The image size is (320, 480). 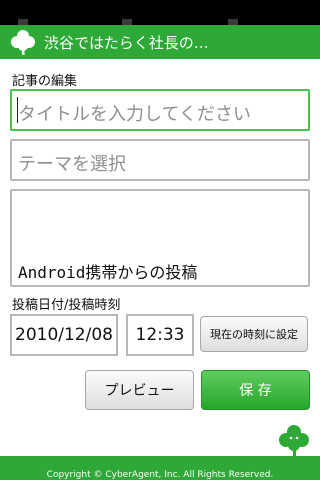 What do you see at coordinates (134, 114) in the screenshot?
I see `title-placeholder: タイトルを入力してください` at bounding box center [134, 114].